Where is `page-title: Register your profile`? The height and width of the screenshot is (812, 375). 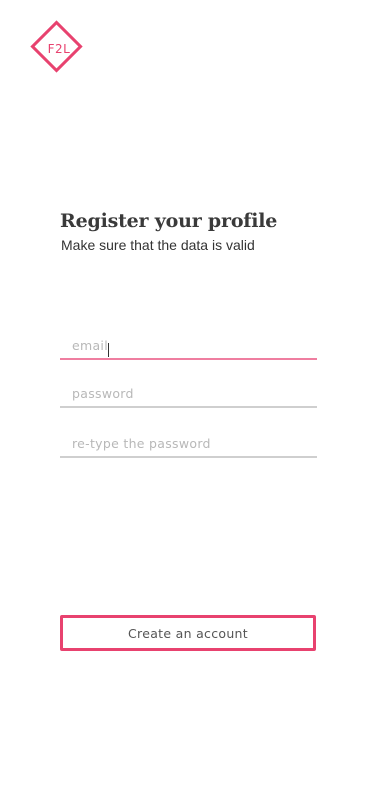
page-title: Register your profile is located at coordinates (169, 221).